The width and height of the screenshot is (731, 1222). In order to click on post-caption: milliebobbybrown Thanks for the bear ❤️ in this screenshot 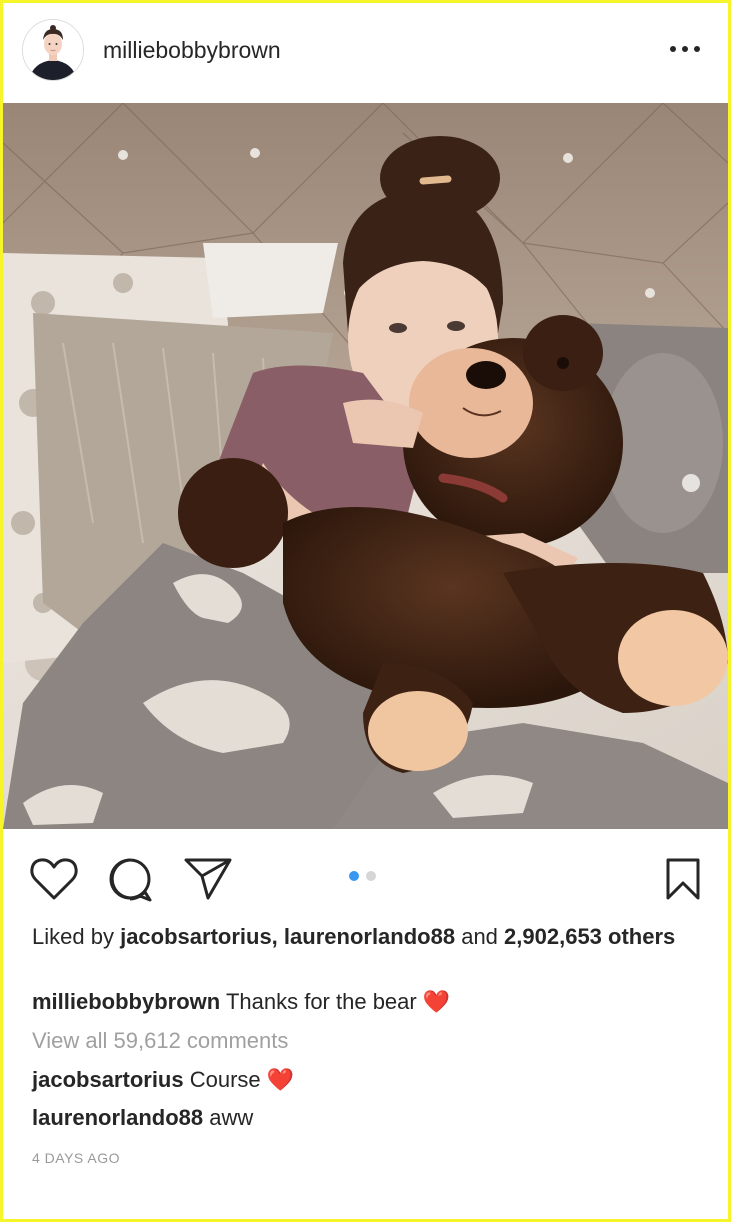, I will do `click(362, 1001)`.